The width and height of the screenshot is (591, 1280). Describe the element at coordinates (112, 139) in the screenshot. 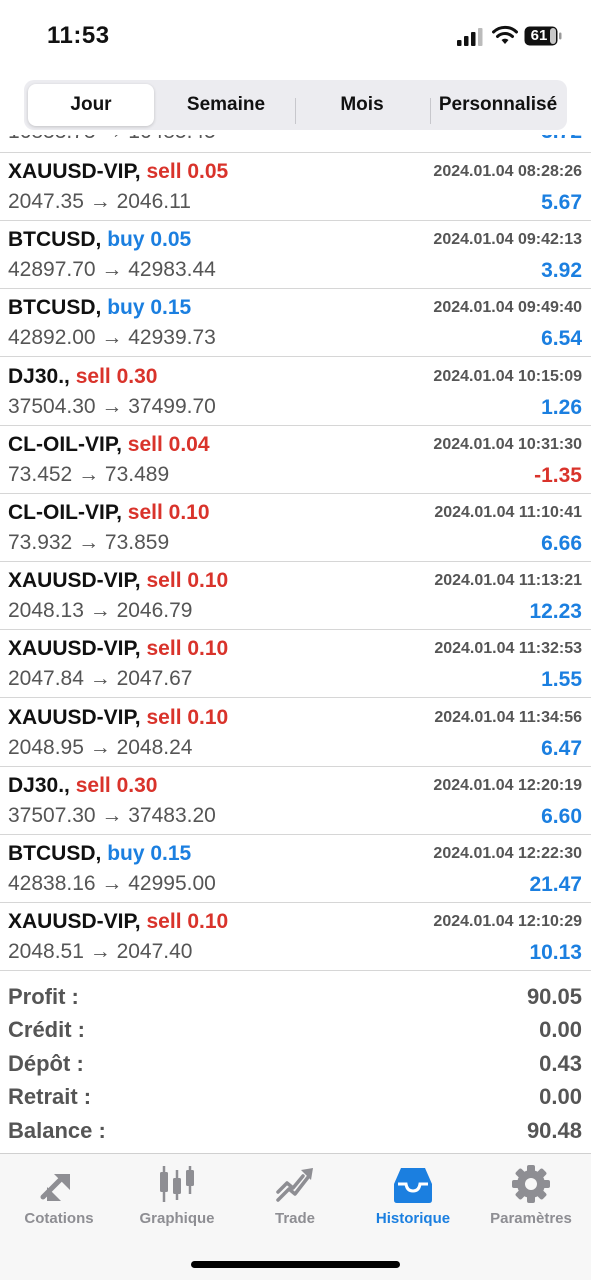

I see `trade-prices: 16833.73 → 16485.45` at that location.